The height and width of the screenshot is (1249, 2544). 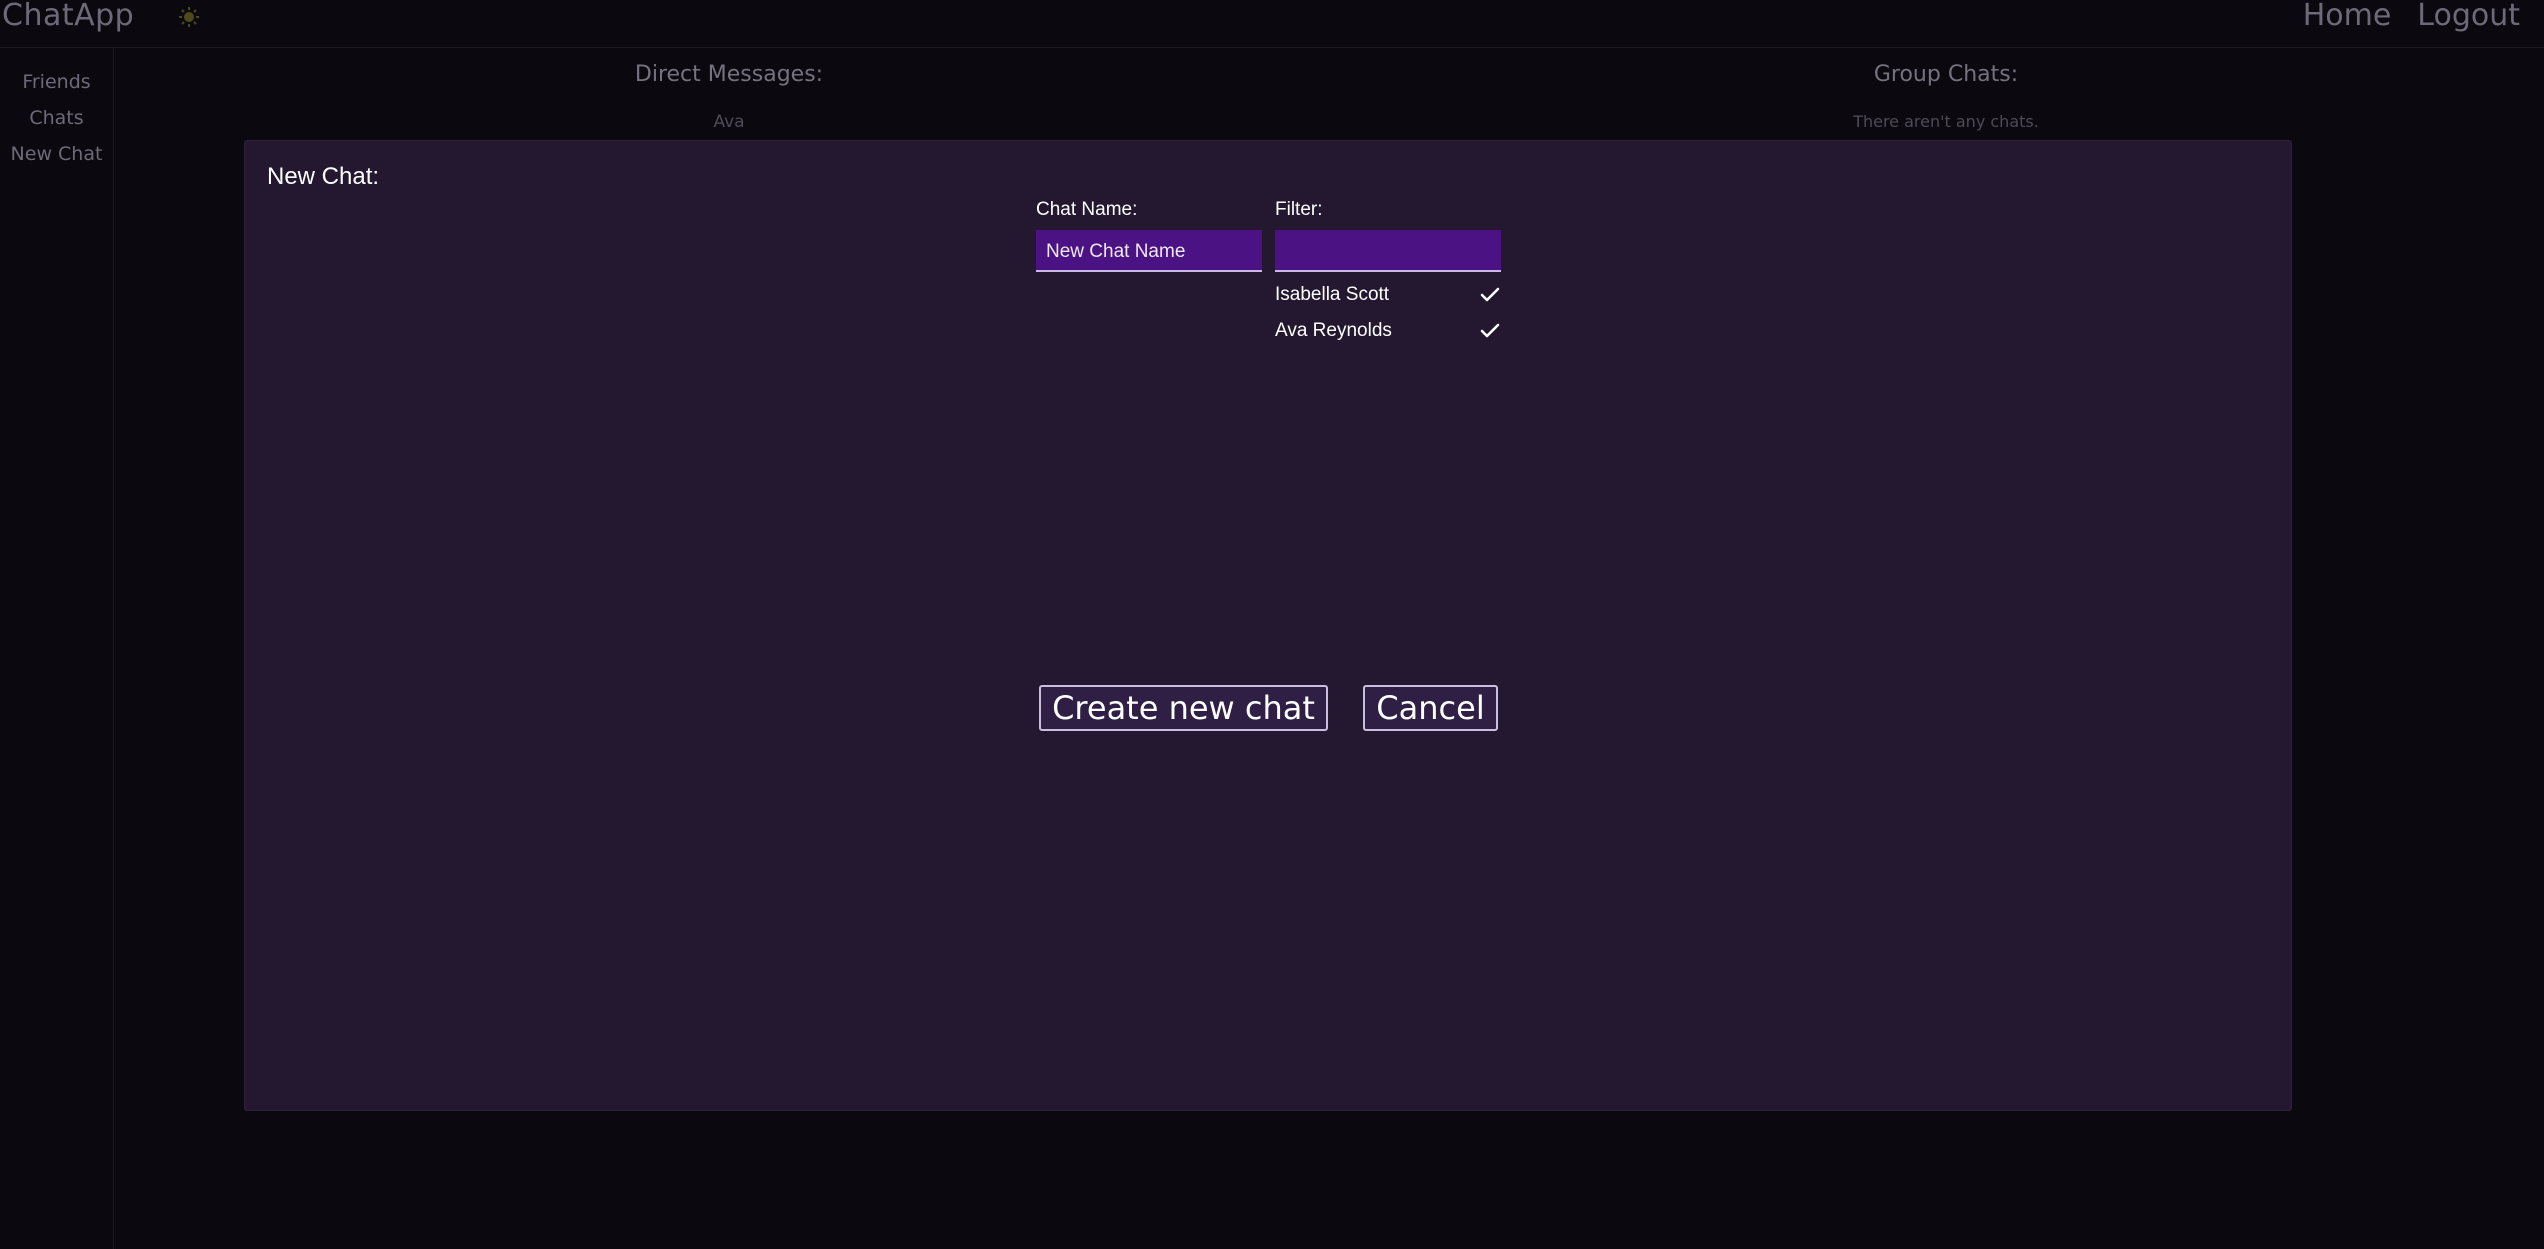 What do you see at coordinates (2468, 16) in the screenshot?
I see `logout-link: Logout` at bounding box center [2468, 16].